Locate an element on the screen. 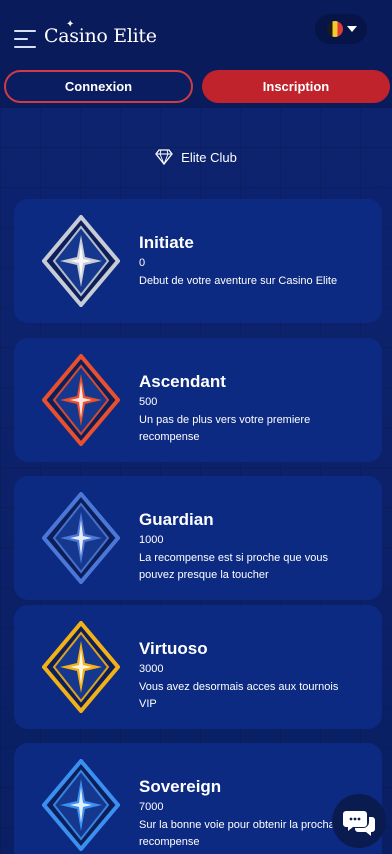  level-title: Guardian is located at coordinates (176, 519).